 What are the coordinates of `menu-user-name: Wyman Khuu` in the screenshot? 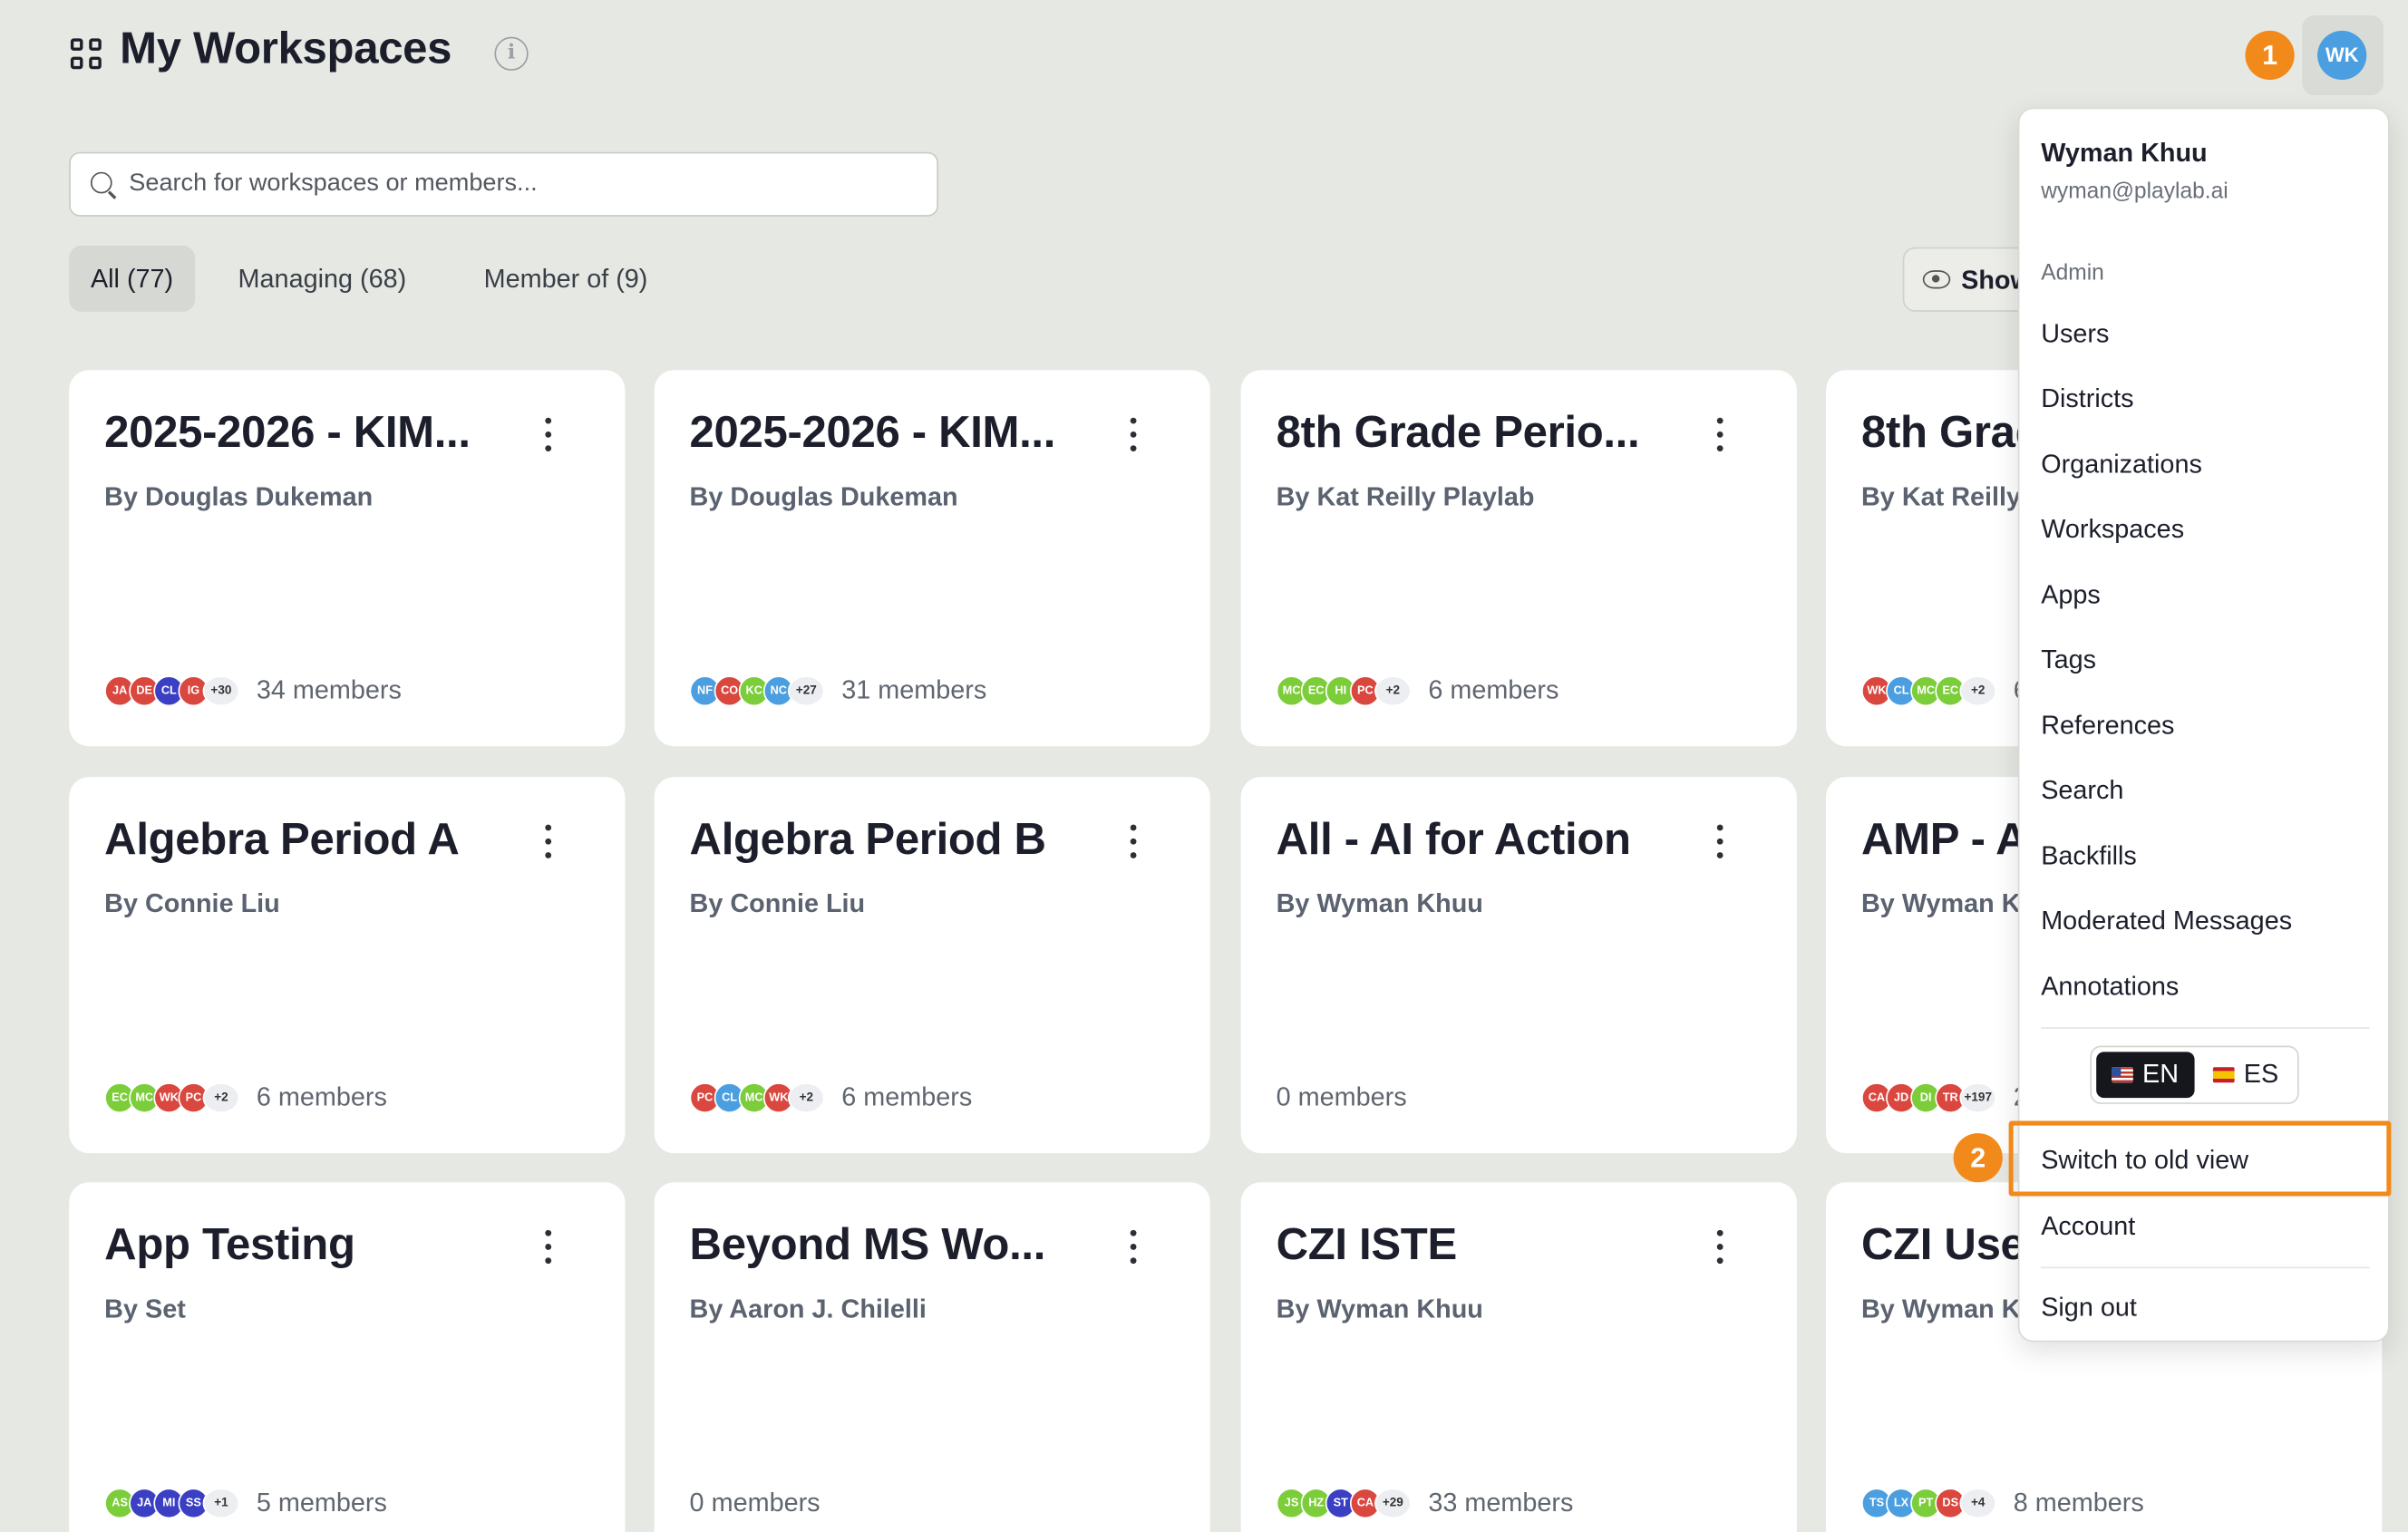 It's located at (2124, 153).